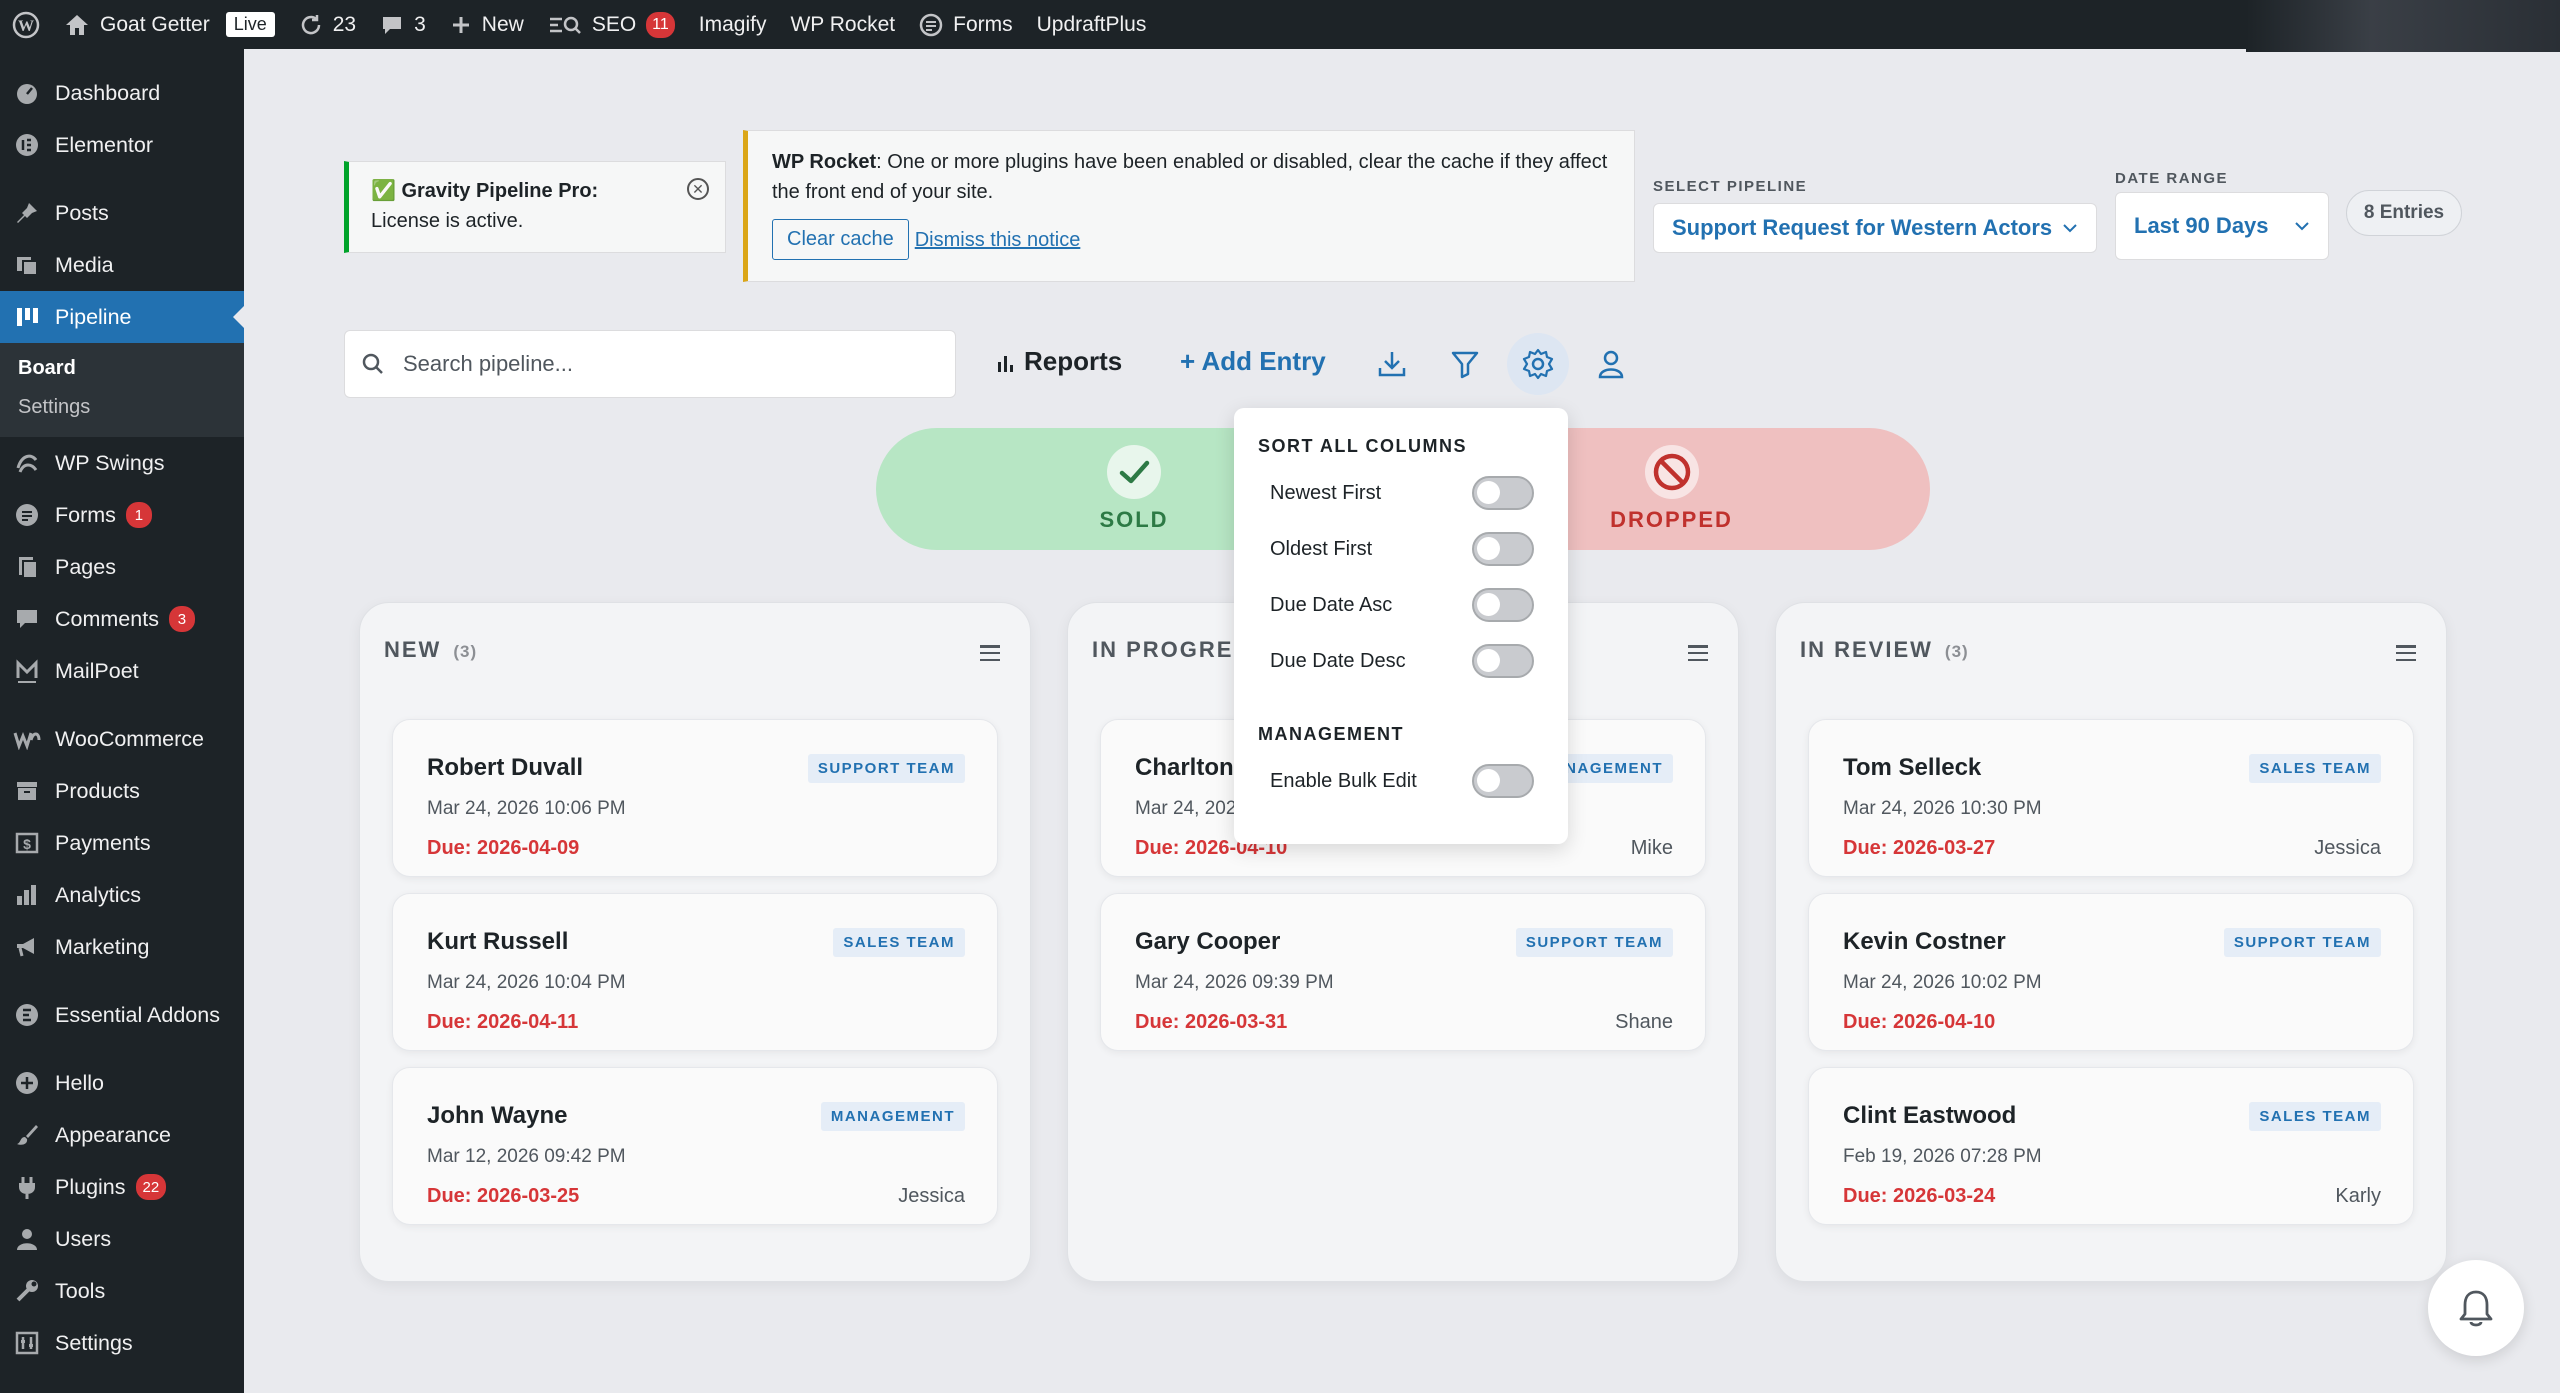 The width and height of the screenshot is (2560, 1393). Describe the element at coordinates (97, 790) in the screenshot. I see `menu-label: Products` at that location.